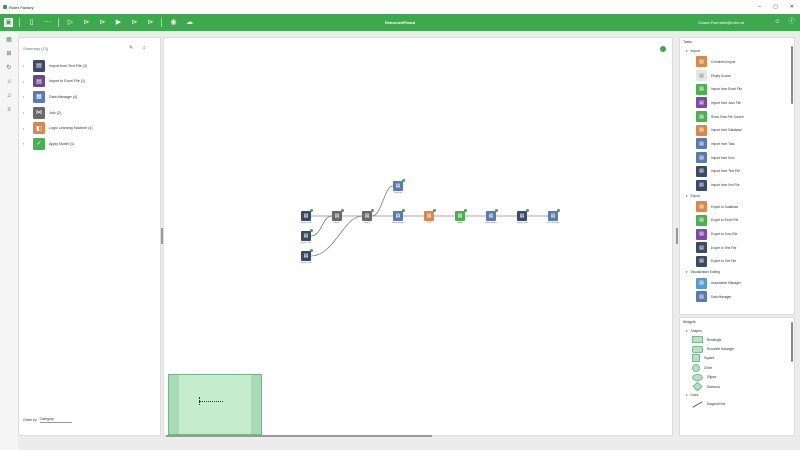  Describe the element at coordinates (723, 61) in the screenshot. I see `task-tool-label: Combined Import` at that location.